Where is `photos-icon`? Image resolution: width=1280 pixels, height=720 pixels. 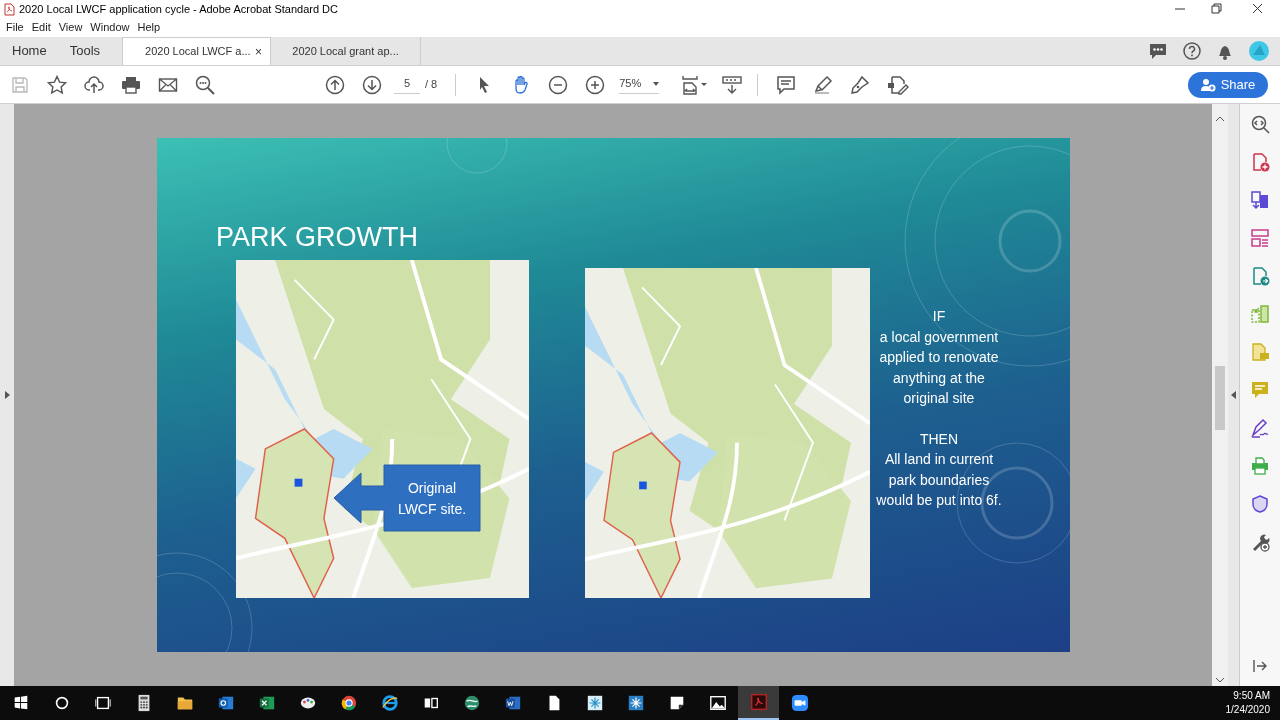 photos-icon is located at coordinates (717, 703).